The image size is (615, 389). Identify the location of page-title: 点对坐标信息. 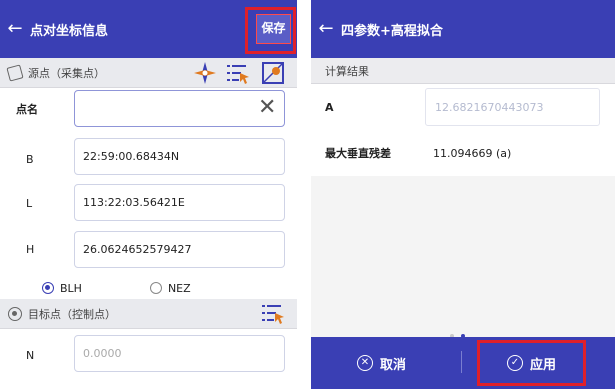
(69, 31).